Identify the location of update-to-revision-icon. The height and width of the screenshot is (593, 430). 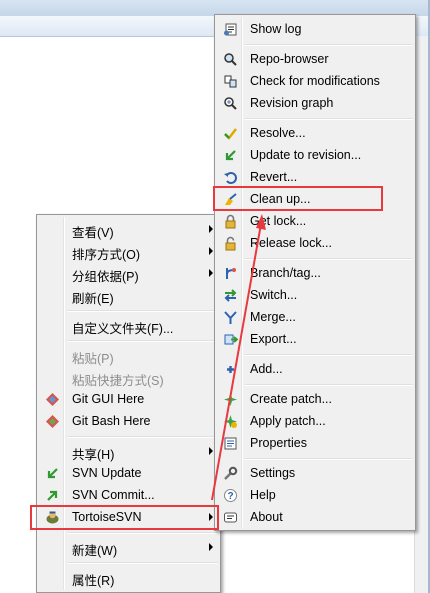
(230, 155).